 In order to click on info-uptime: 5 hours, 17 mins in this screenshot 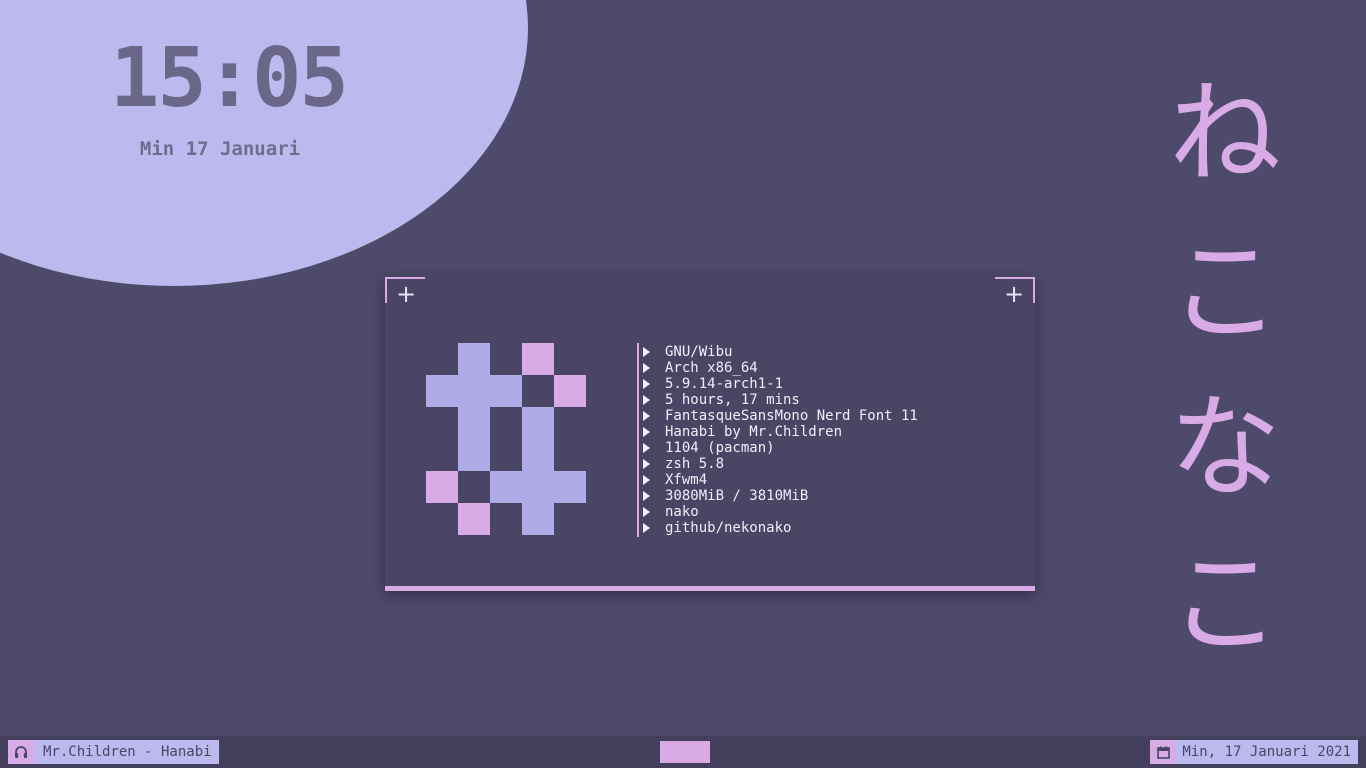, I will do `click(780, 400)`.